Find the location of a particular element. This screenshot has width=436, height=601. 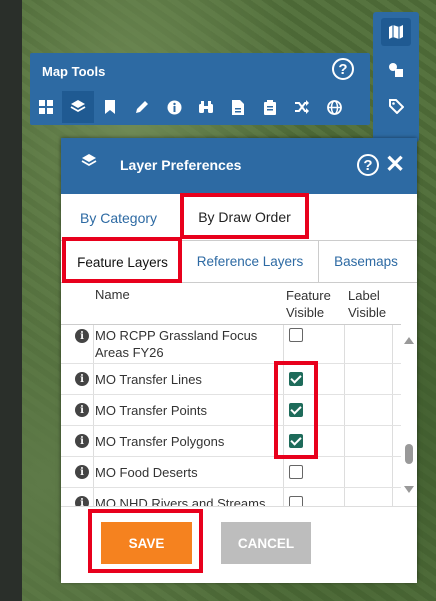

tab-feature-layers: Feature Layers is located at coordinates (122, 261).